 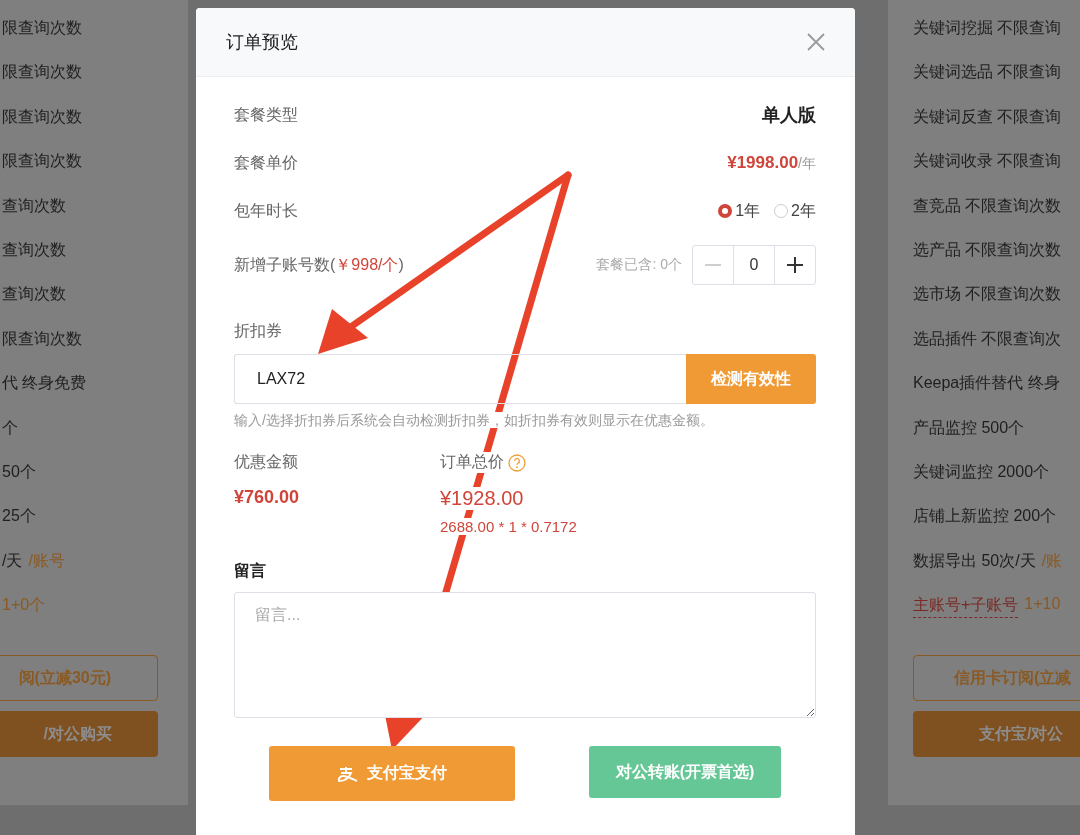 I want to click on check-button: 检测有效性, so click(x=751, y=379).